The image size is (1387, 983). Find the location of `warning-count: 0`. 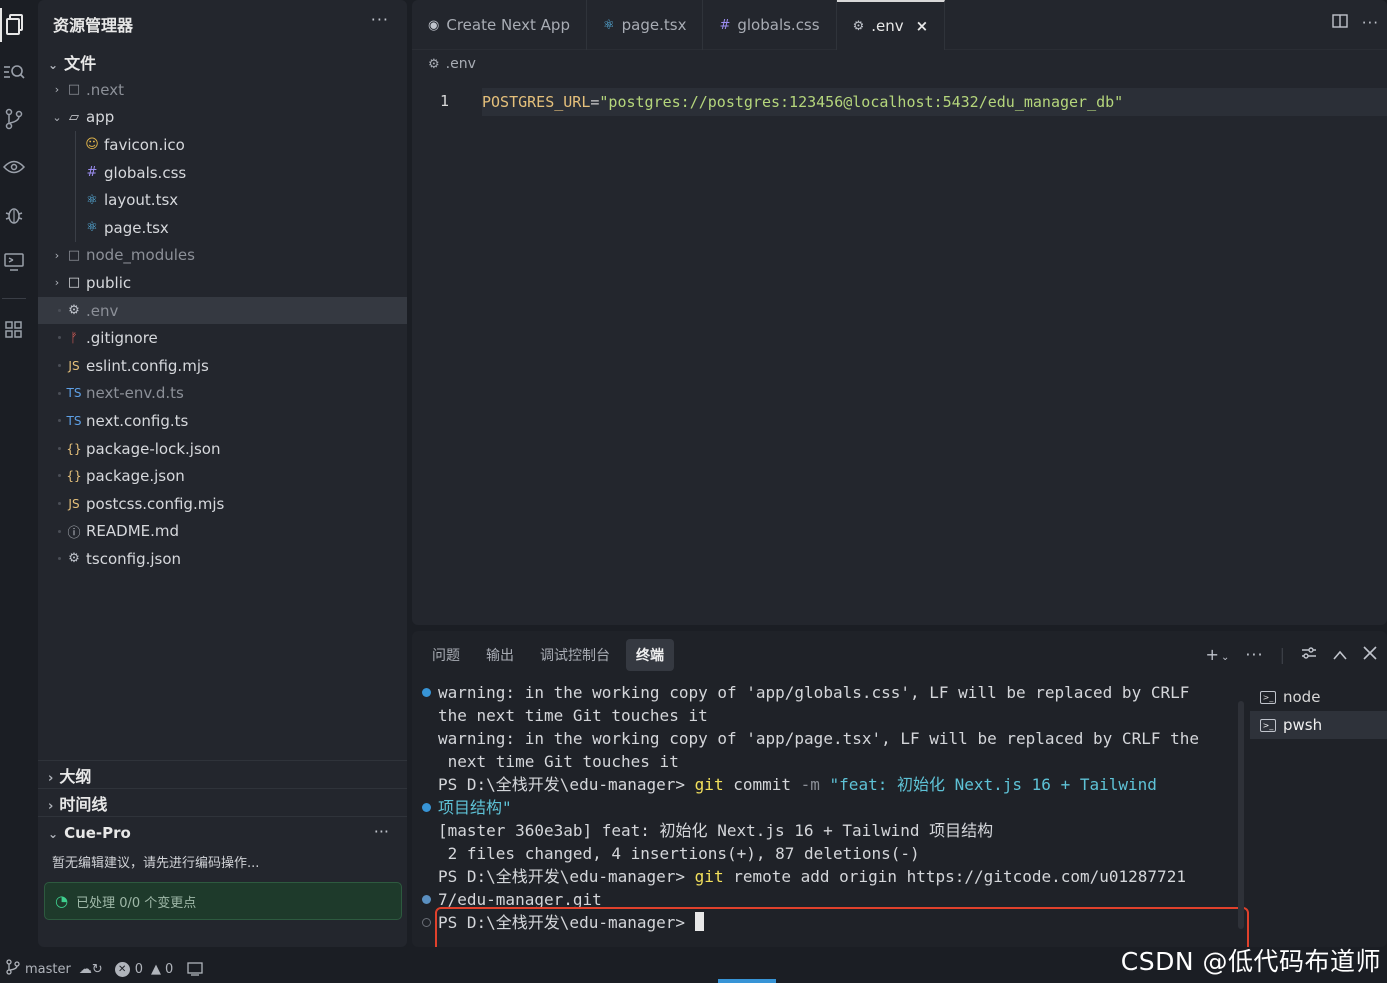

warning-count: 0 is located at coordinates (169, 969).